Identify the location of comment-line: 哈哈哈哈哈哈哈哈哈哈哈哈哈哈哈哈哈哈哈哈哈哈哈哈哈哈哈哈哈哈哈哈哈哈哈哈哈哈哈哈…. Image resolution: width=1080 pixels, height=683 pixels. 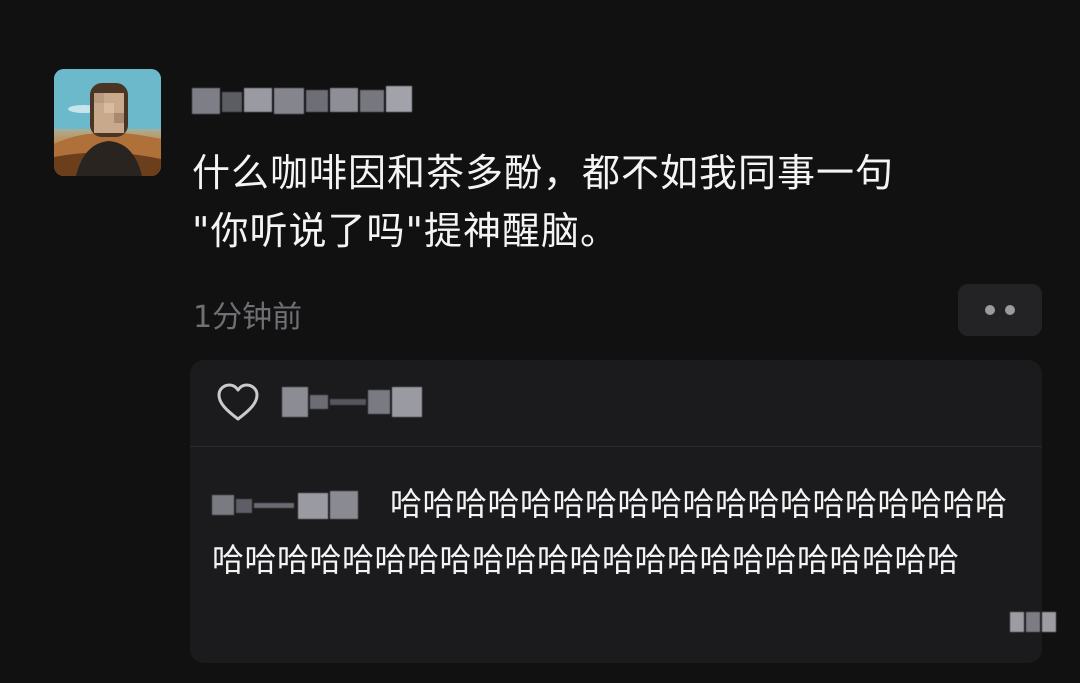
(622, 532).